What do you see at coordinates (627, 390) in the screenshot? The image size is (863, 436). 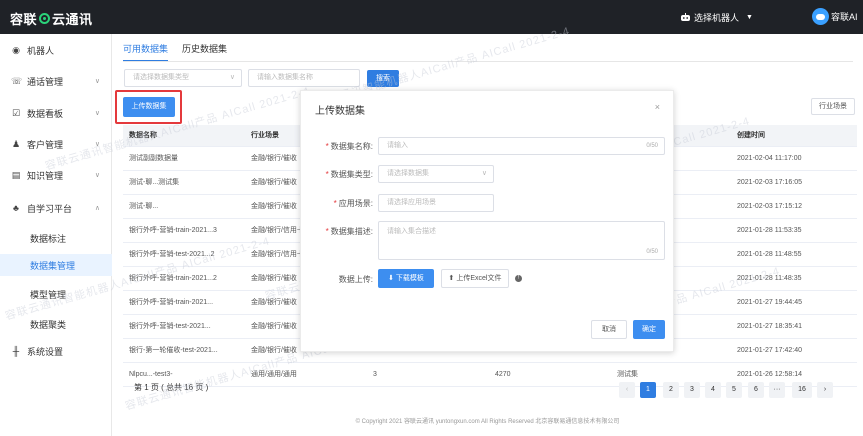 I see `prev-page-button: ‹` at bounding box center [627, 390].